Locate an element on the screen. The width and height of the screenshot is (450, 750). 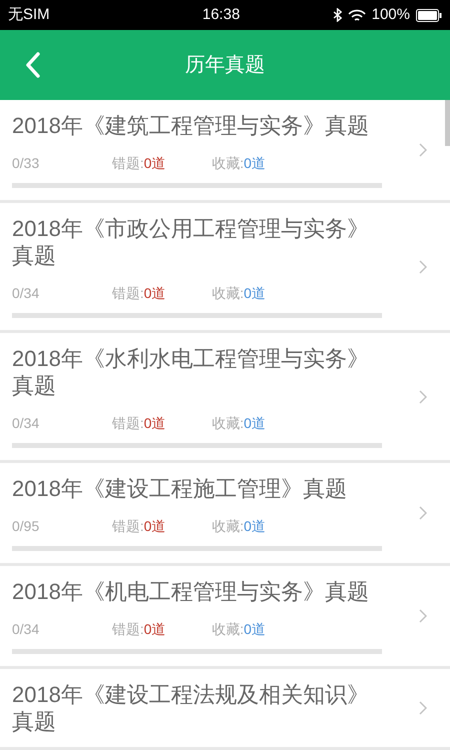
item-title: 2018年《市政公用工程管理与实务》真题 is located at coordinates (191, 242).